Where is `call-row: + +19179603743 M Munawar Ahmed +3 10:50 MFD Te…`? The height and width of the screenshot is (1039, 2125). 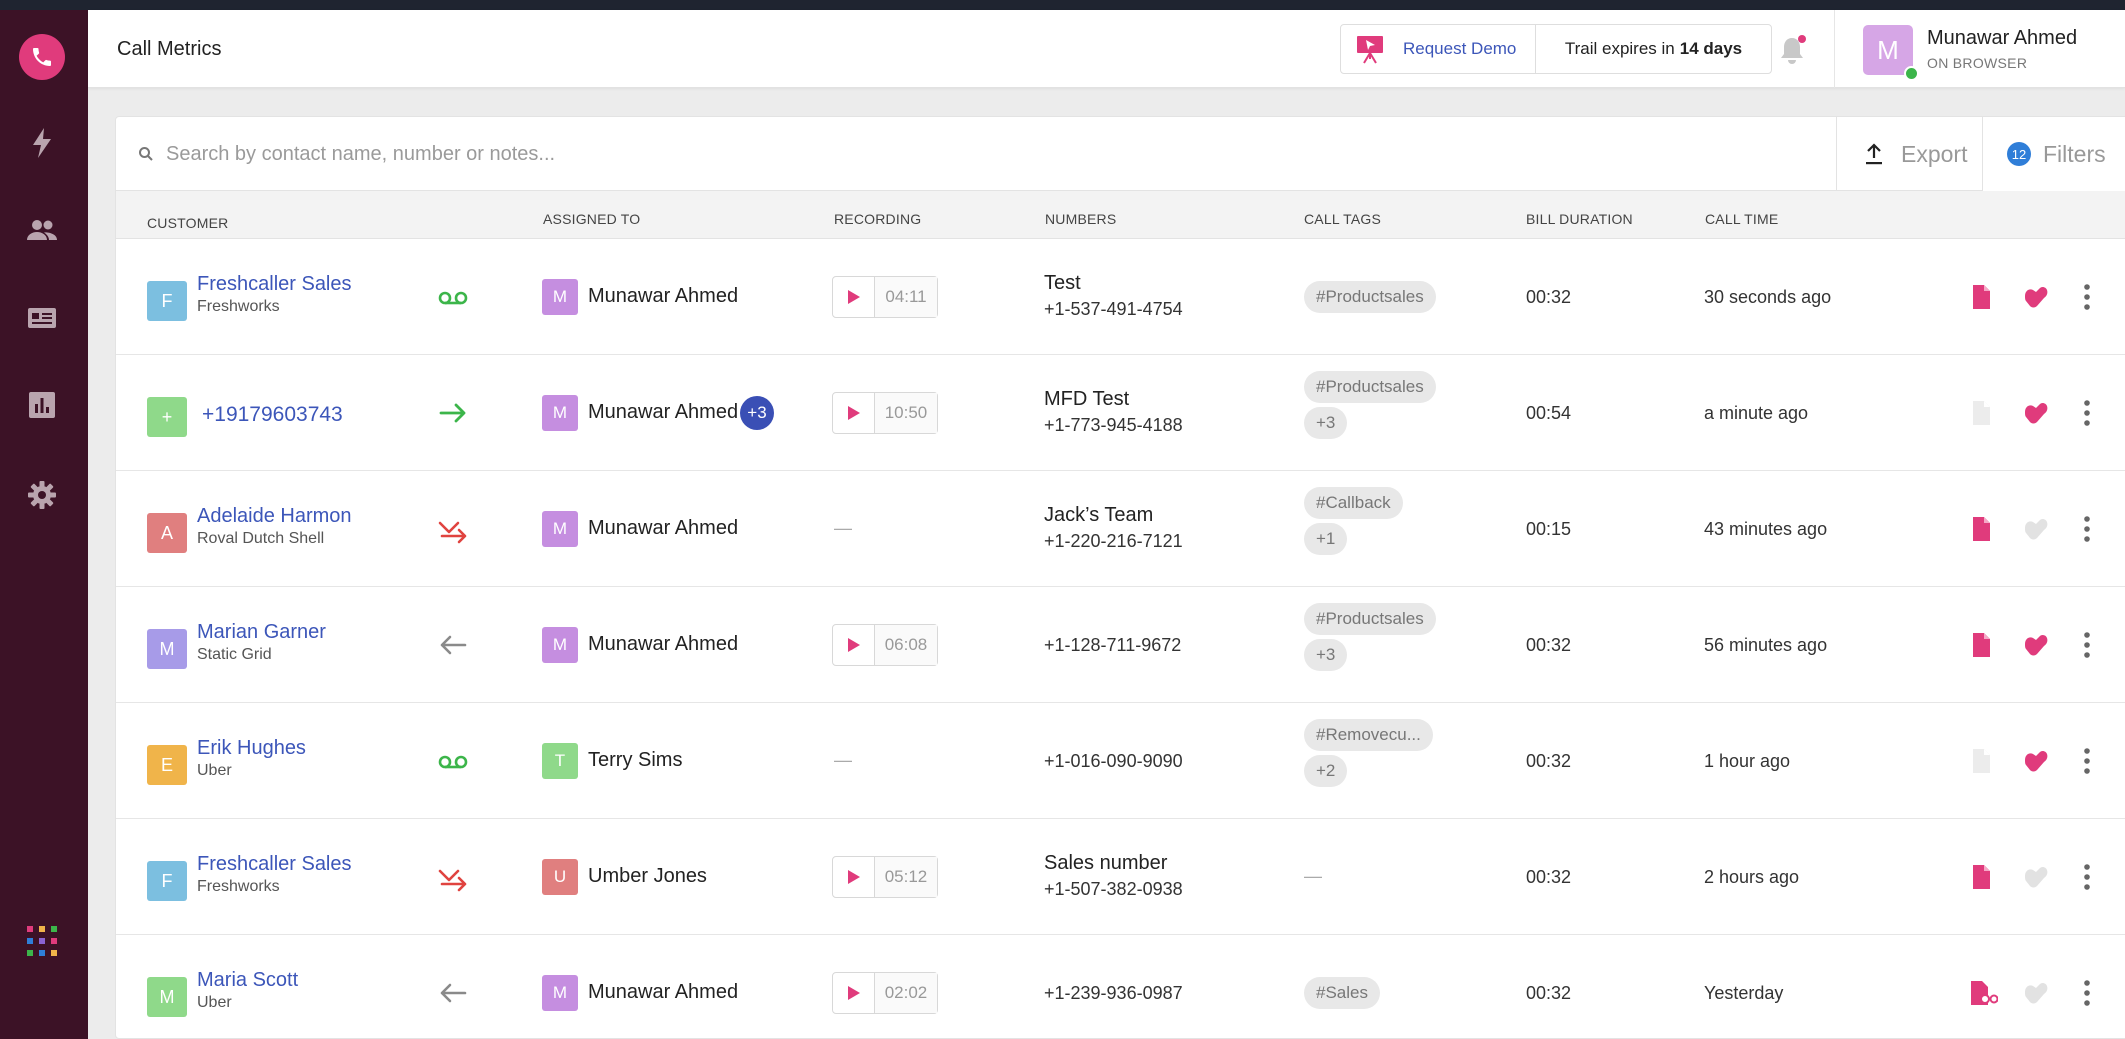 call-row: + +19179603743 M Munawar Ahmed +3 10:50 MFD Te… is located at coordinates (1120, 413).